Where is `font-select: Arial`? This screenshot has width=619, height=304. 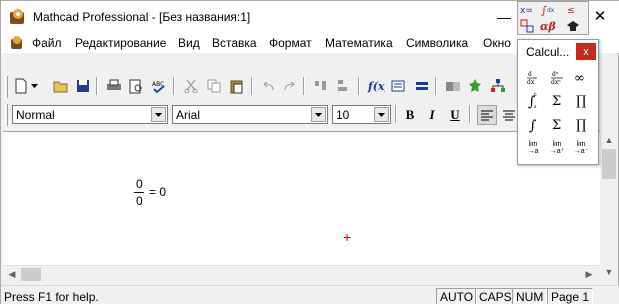 font-select: Arial is located at coordinates (250, 114).